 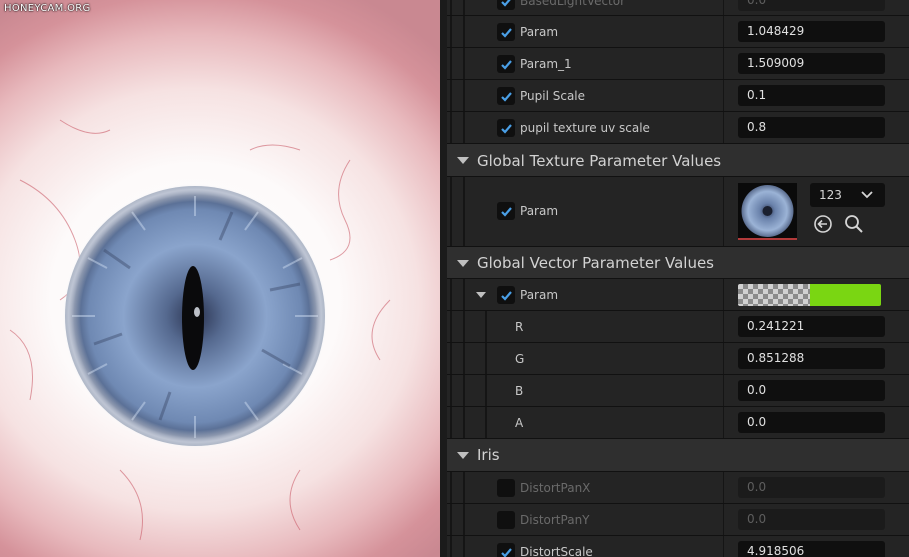 What do you see at coordinates (519, 327) in the screenshot?
I see `channel-label: R` at bounding box center [519, 327].